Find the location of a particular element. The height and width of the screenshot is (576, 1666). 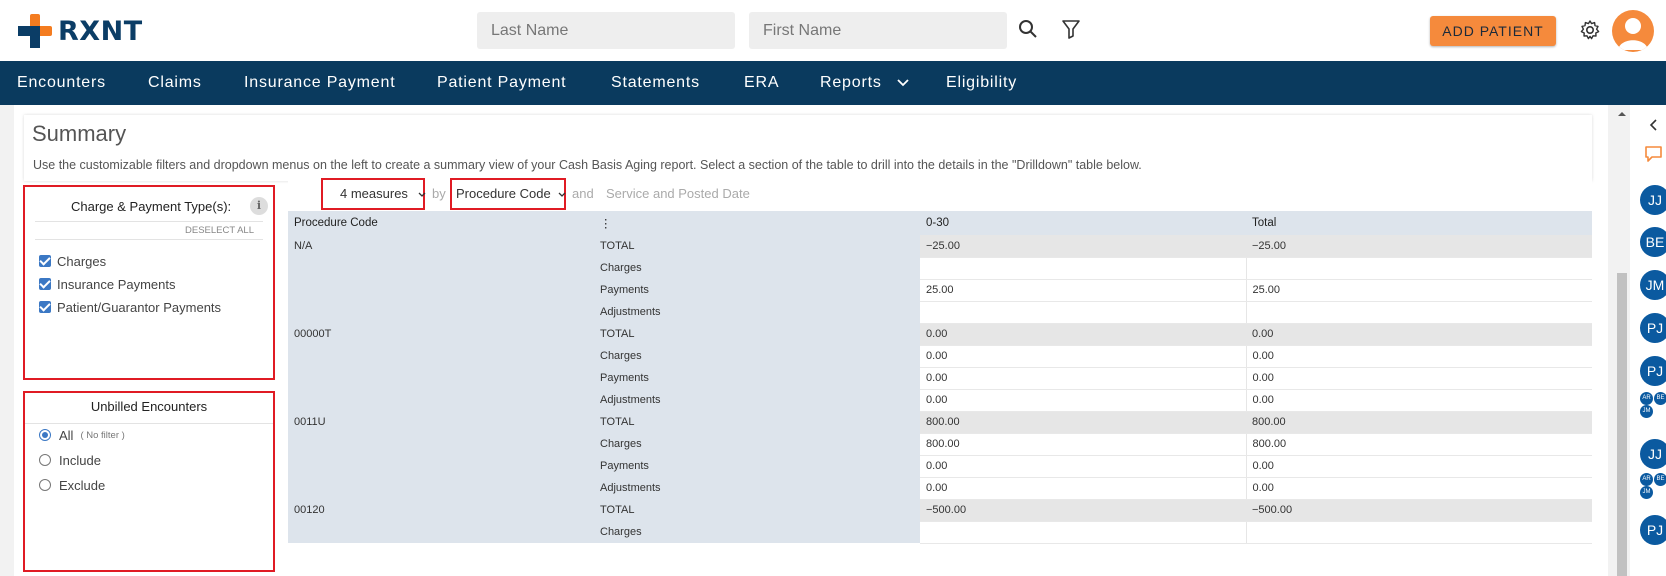

logo-cross-icon is located at coordinates (35, 31).